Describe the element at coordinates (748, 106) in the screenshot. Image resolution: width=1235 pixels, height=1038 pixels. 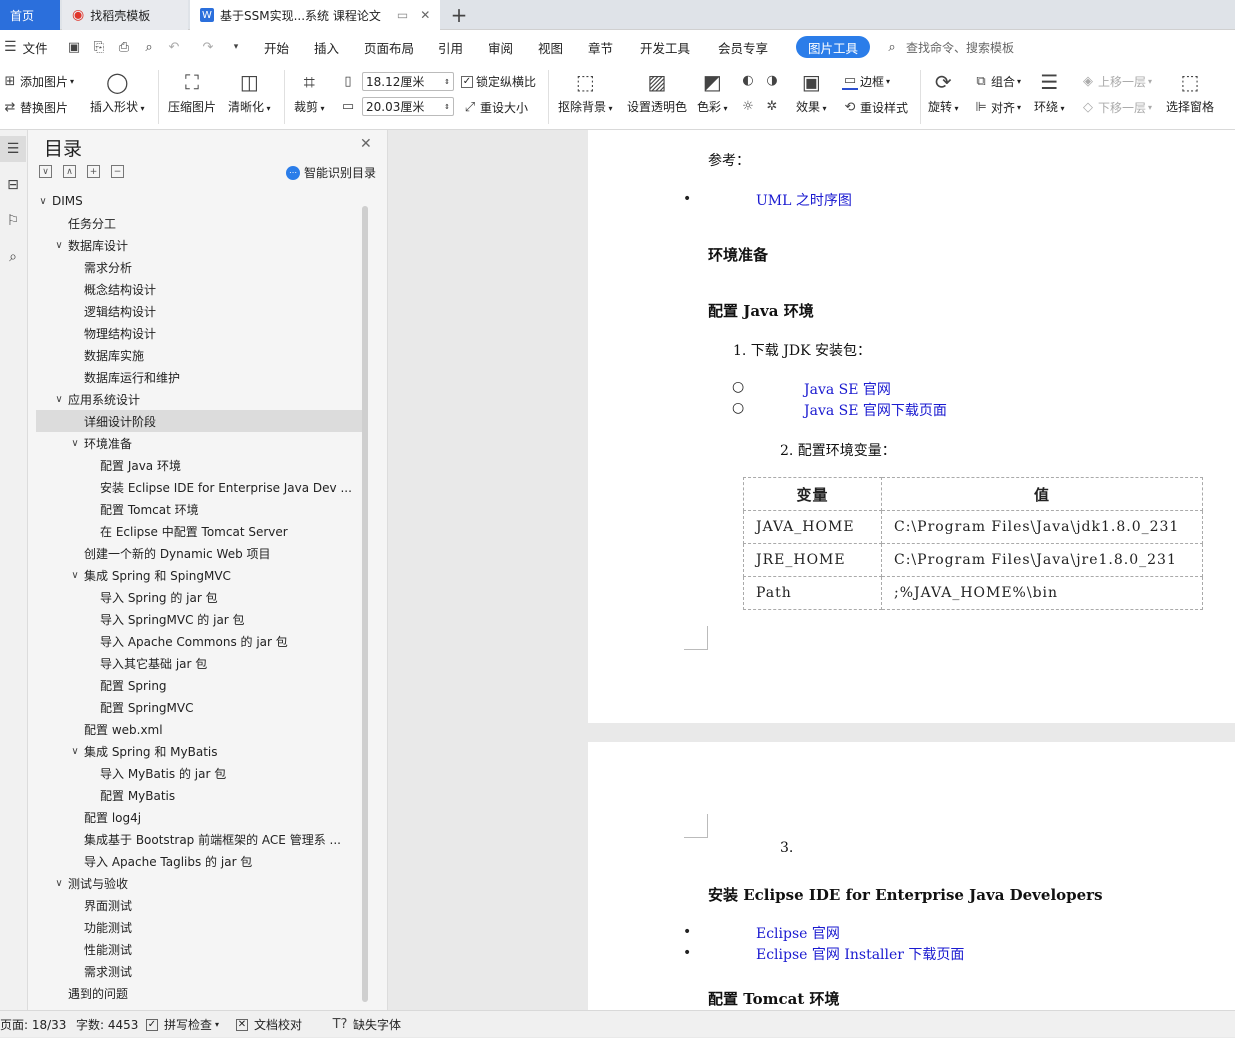
I see `brightness-up-icon: ☼` at that location.